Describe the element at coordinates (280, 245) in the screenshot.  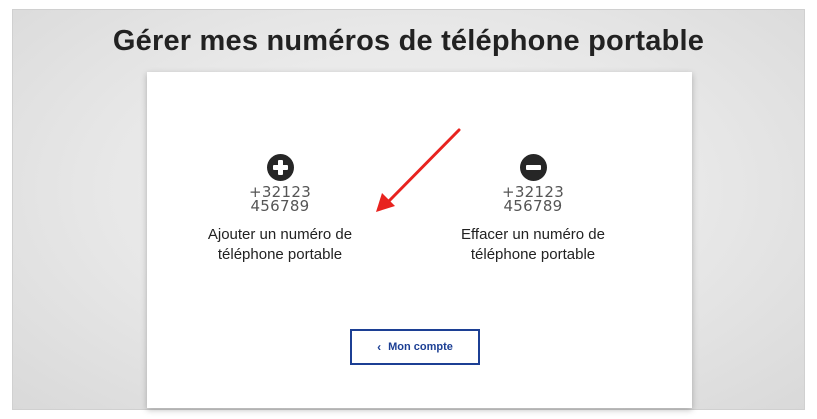
I see `add-phone-label: Ajouter un numéro de téléphone portable` at that location.